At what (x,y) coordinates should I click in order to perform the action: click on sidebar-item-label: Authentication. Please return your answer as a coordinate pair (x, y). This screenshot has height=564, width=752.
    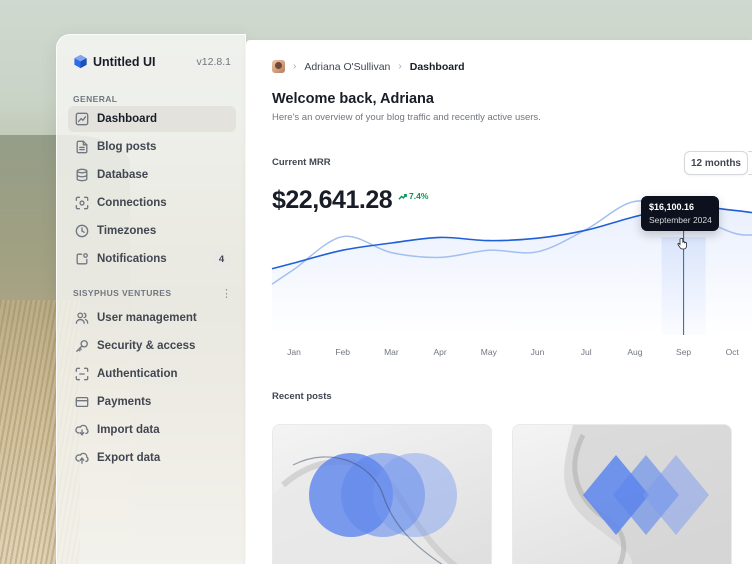
    Looking at the image, I should click on (137, 374).